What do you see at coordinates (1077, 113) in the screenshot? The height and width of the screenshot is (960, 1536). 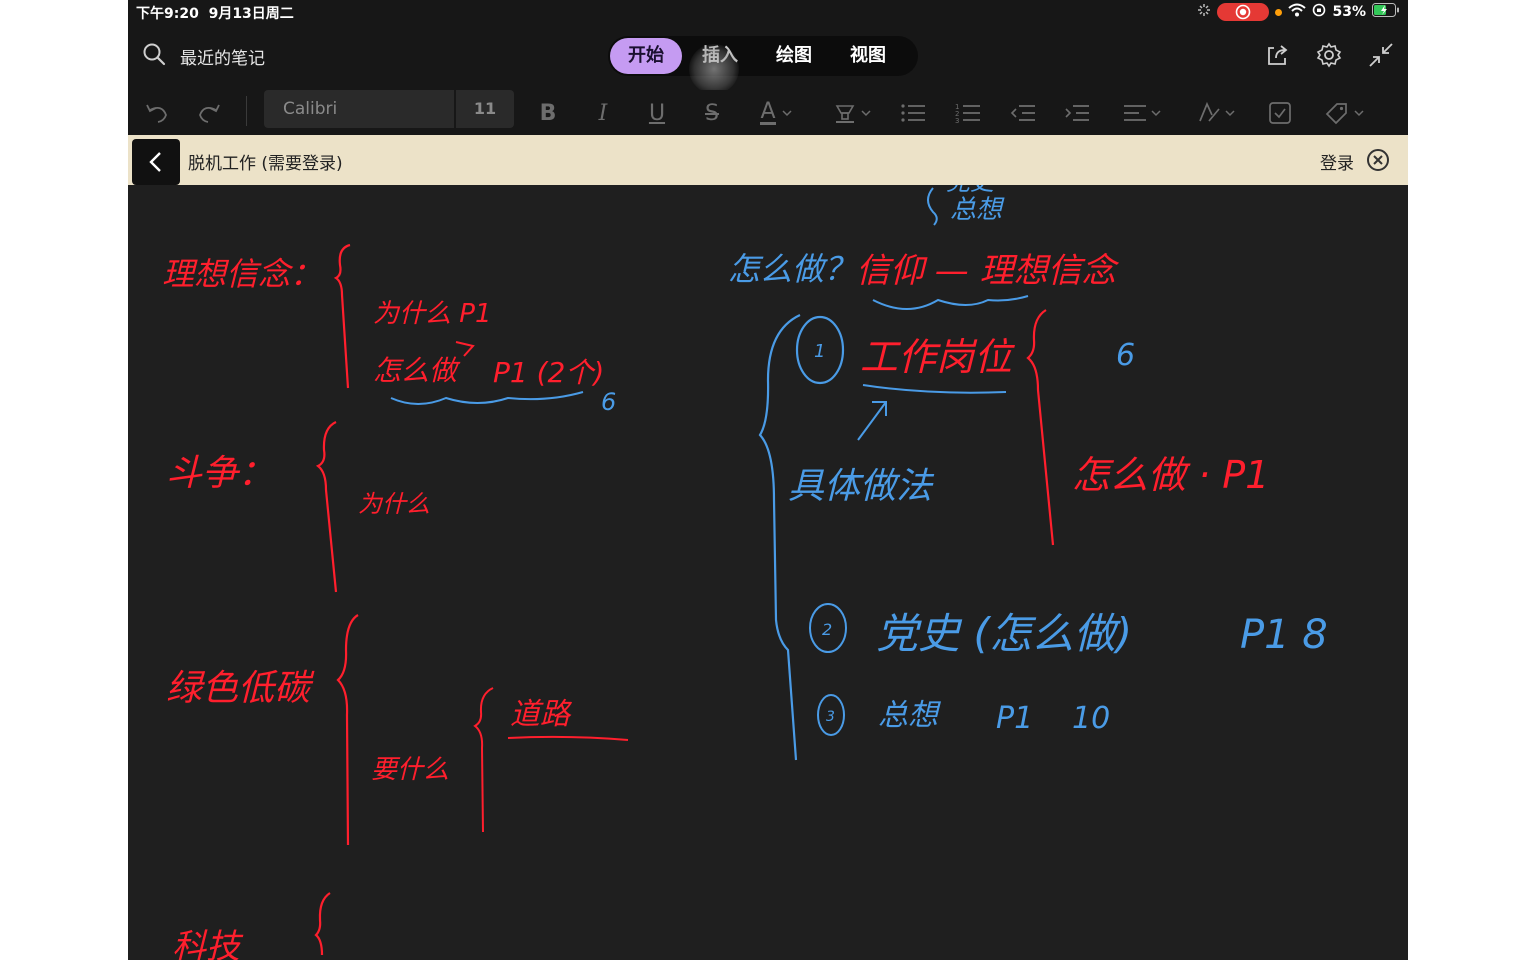 I see `increase-indent-icon` at bounding box center [1077, 113].